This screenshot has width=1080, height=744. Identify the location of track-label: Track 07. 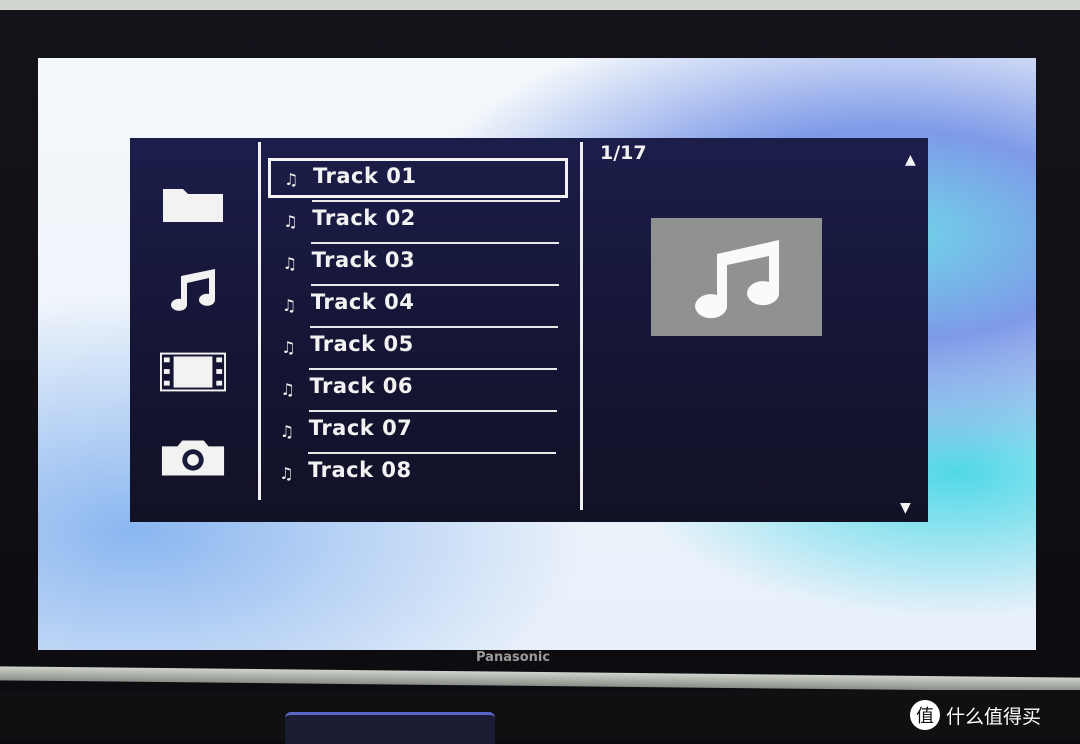
(360, 428).